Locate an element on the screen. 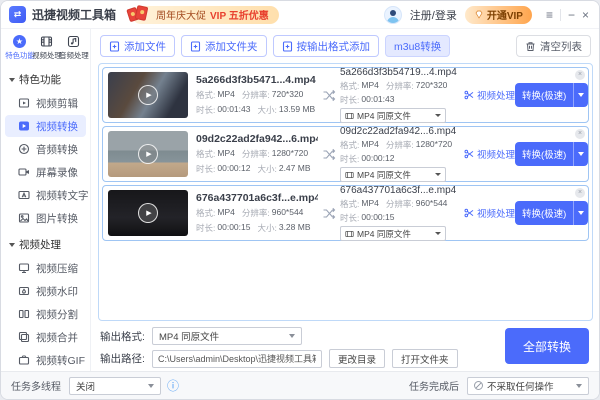 This screenshot has width=600, height=400. promo-banner: 周年庆大促 VIP 五折优惠 is located at coordinates (202, 14).